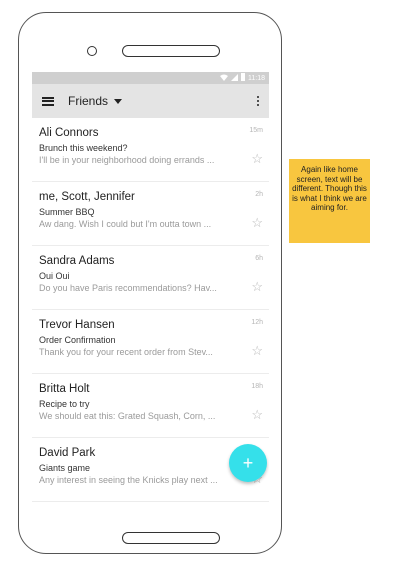  What do you see at coordinates (77, 340) in the screenshot?
I see `message-subject: Order Confirmation` at bounding box center [77, 340].